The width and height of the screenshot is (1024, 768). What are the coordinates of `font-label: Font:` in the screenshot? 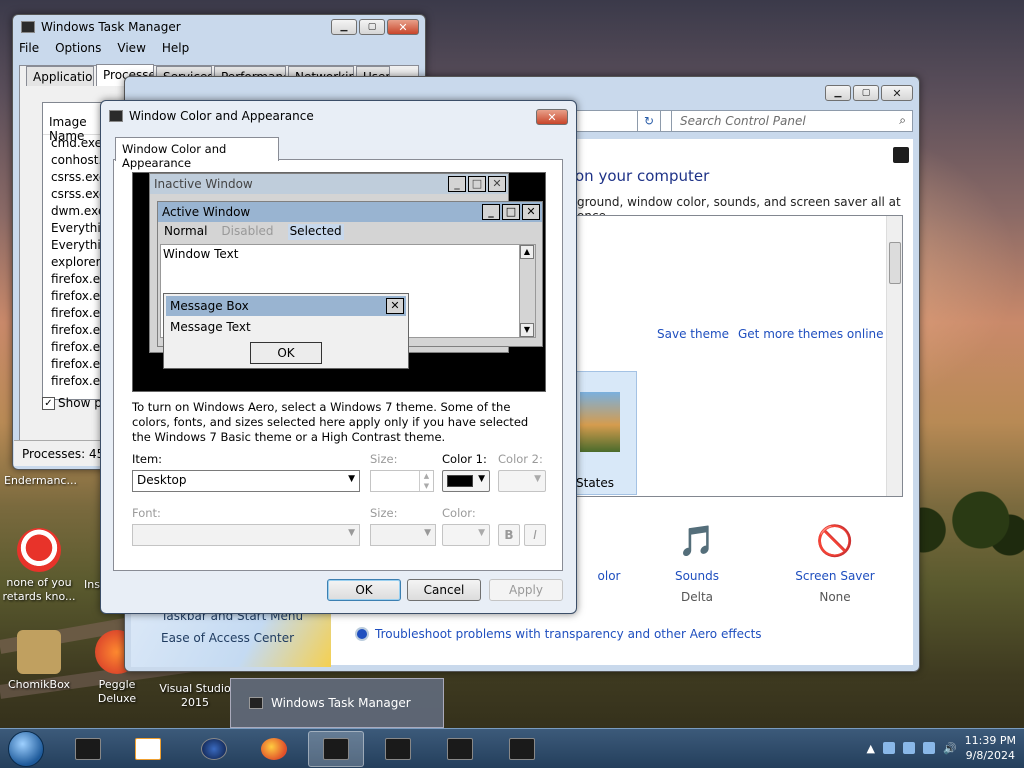 It's located at (146, 513).